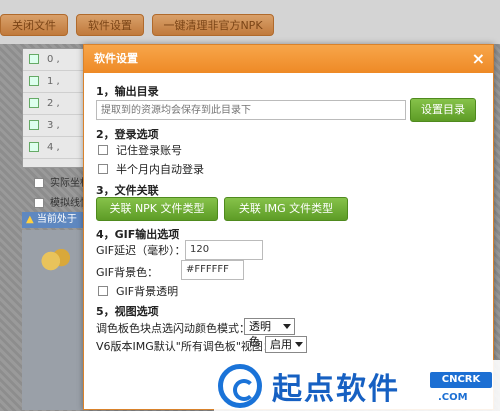 The height and width of the screenshot is (411, 500). I want to click on v6-view-select: 启用, so click(286, 344).